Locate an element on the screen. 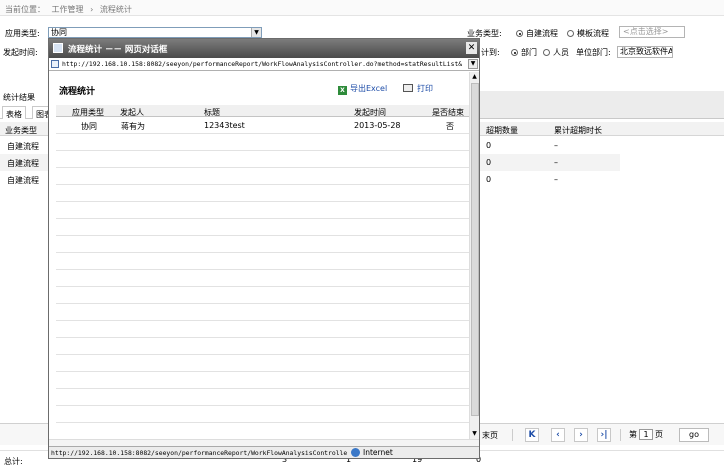 This screenshot has height=466, width=724. scroll-down-icon: ▼ is located at coordinates (474, 434).